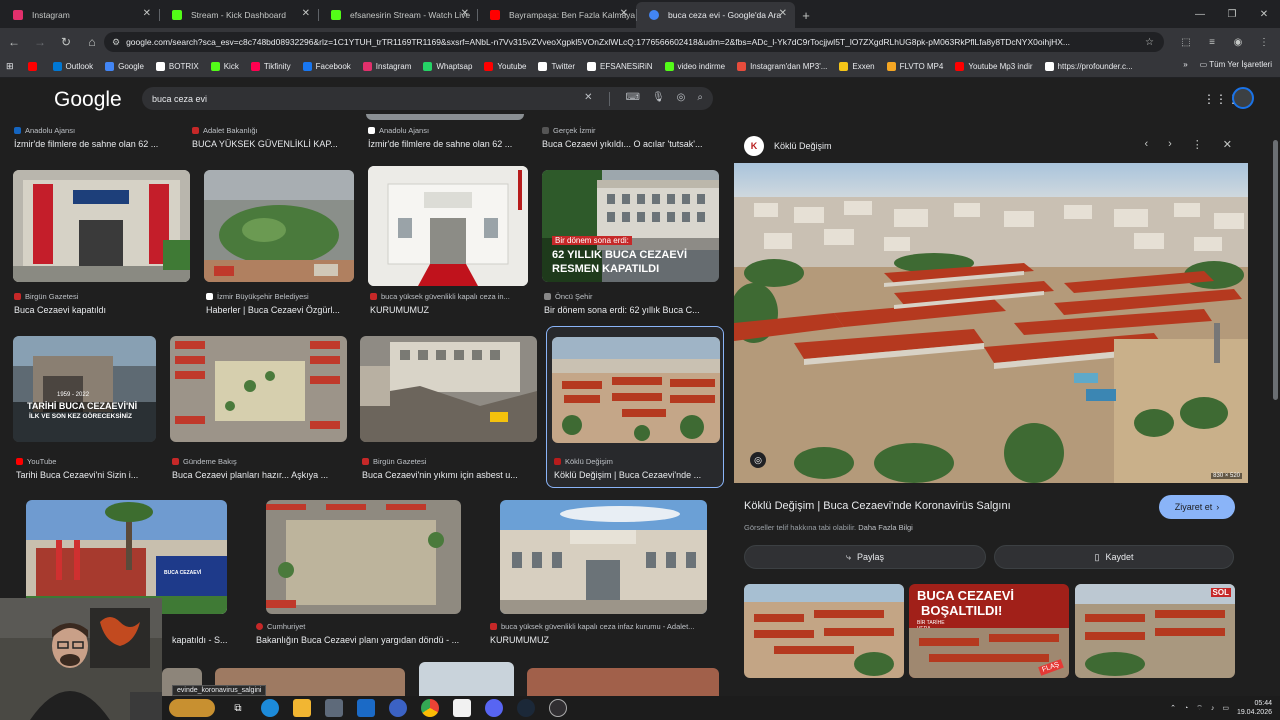  What do you see at coordinates (225, 66) in the screenshot?
I see `bookmark-item: Kick` at bounding box center [225, 66].